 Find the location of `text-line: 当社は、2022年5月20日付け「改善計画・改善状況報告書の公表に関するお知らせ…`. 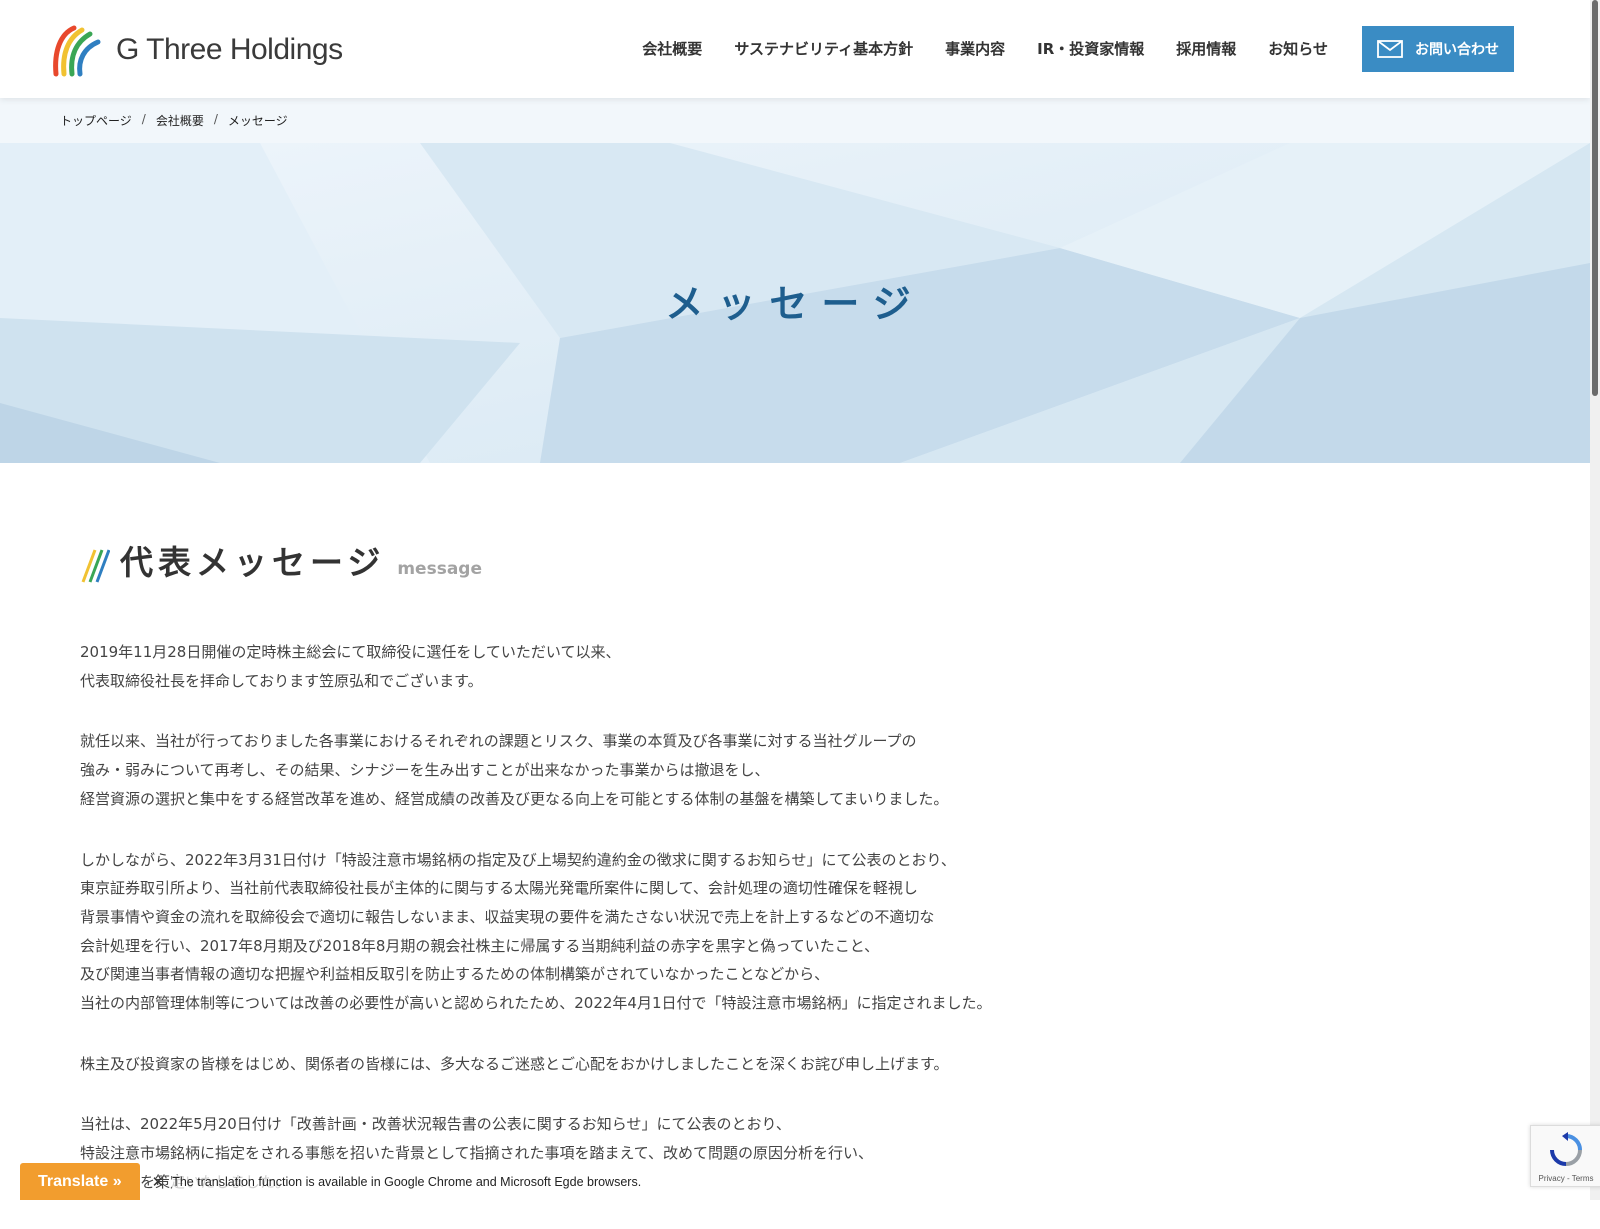

text-line: 当社は、2022年5月20日付け「改善計画・改善状況報告書の公表に関するお知らせ… is located at coordinates (435, 1124).